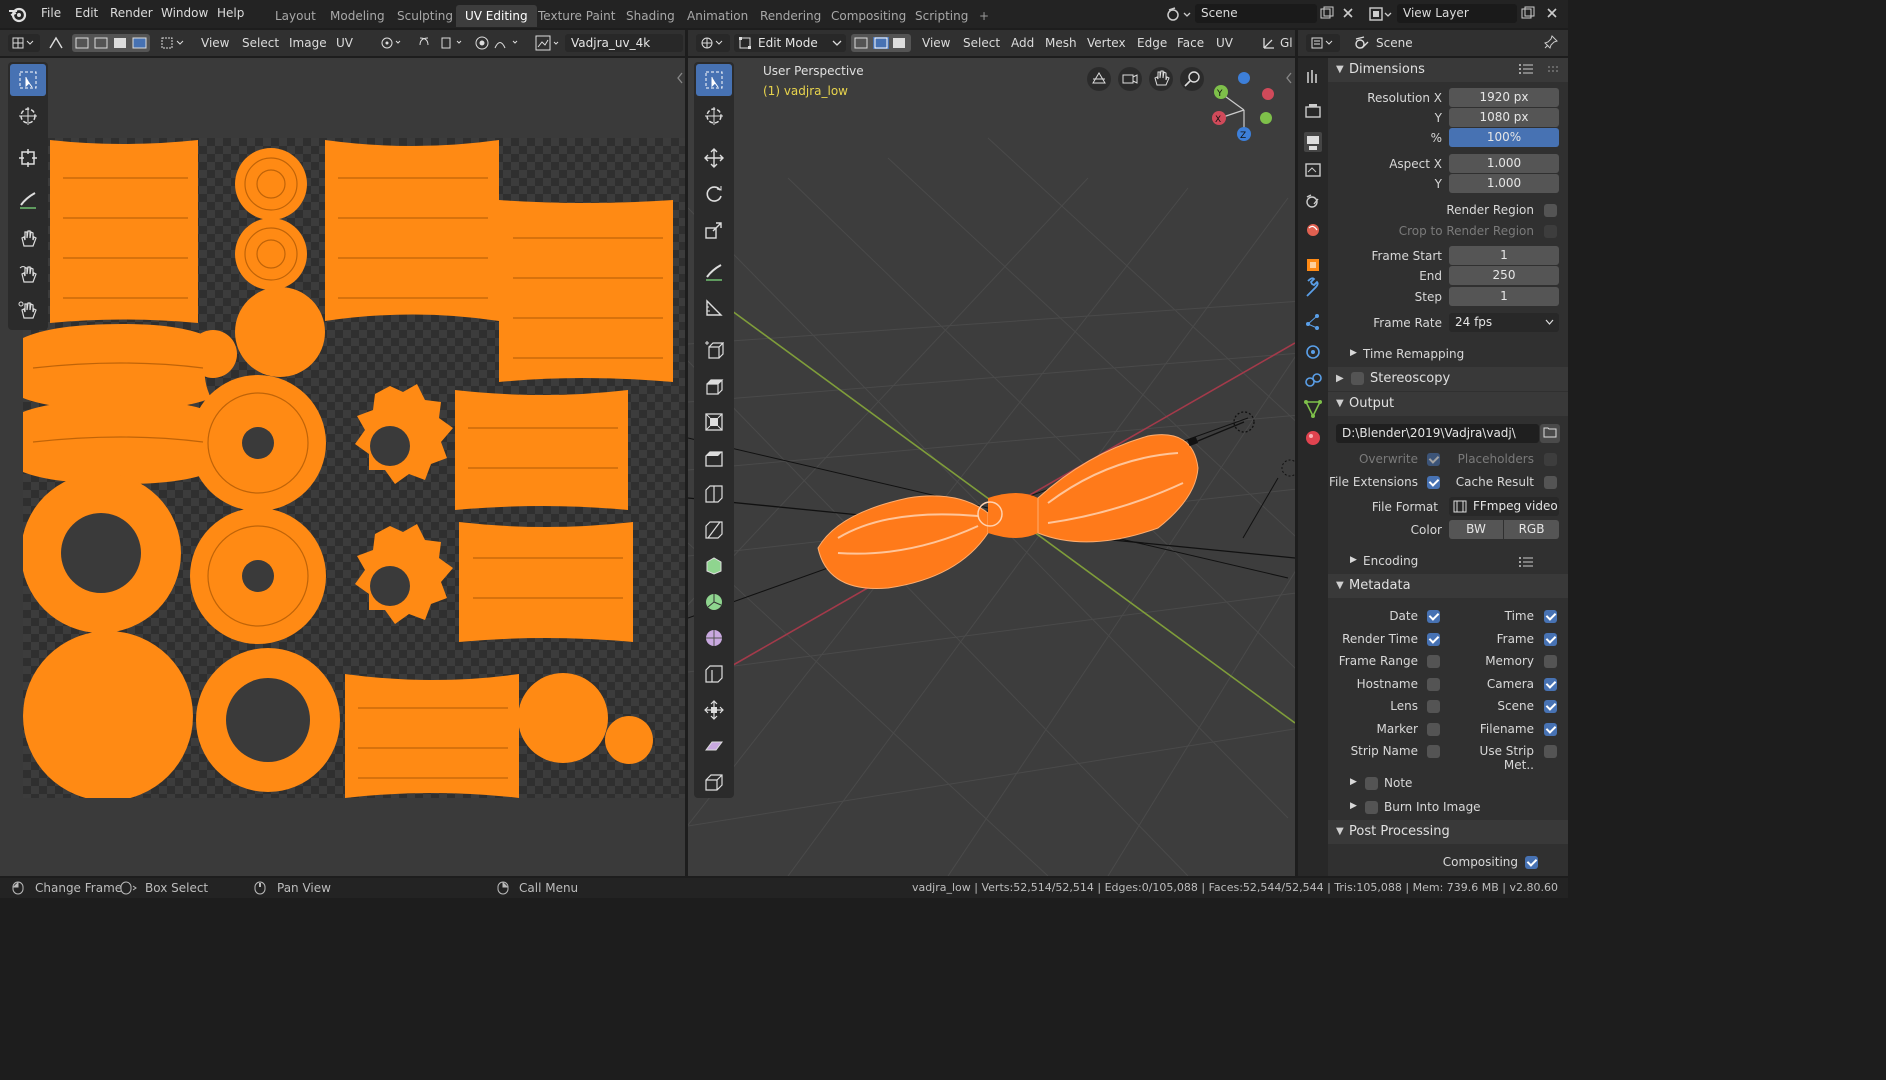 The height and width of the screenshot is (1080, 1886). Describe the element at coordinates (714, 158) in the screenshot. I see `vp-tool-move` at that location.